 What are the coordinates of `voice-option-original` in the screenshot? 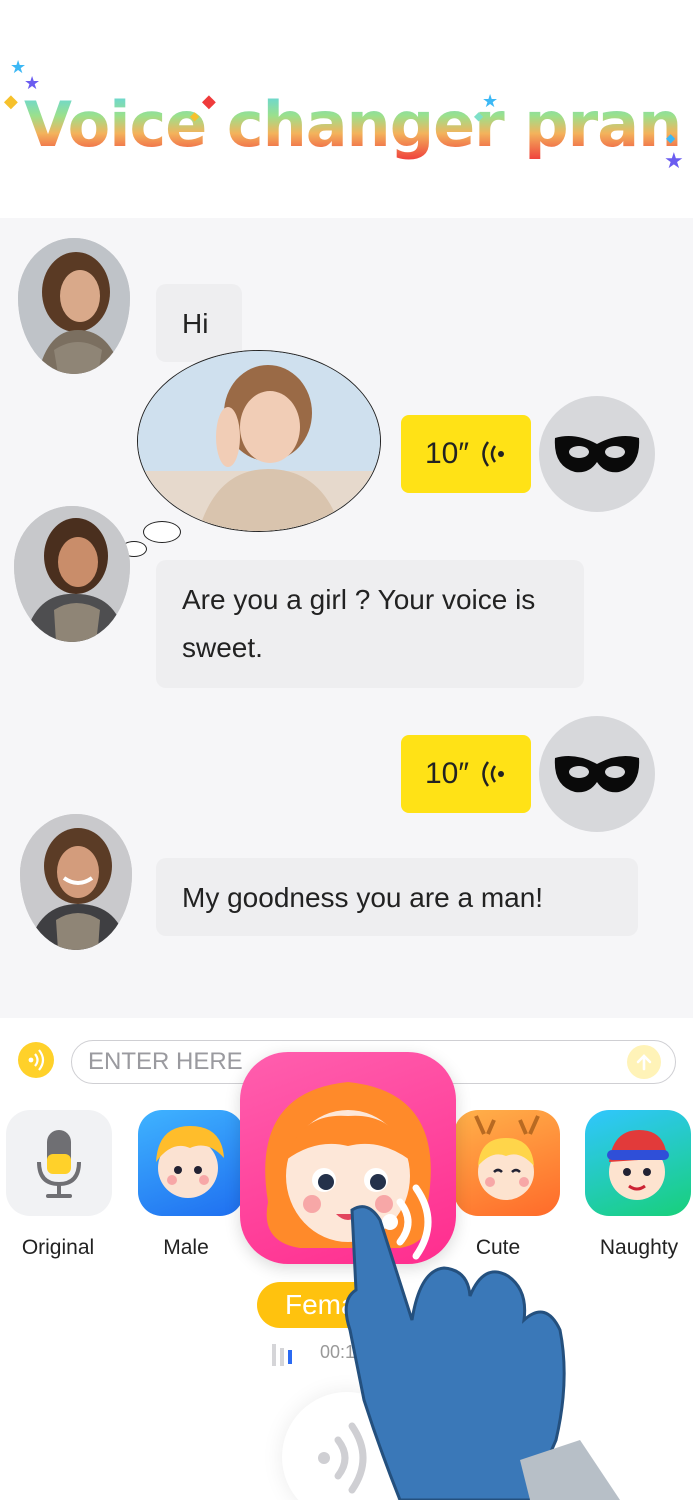 It's located at (59, 1163).